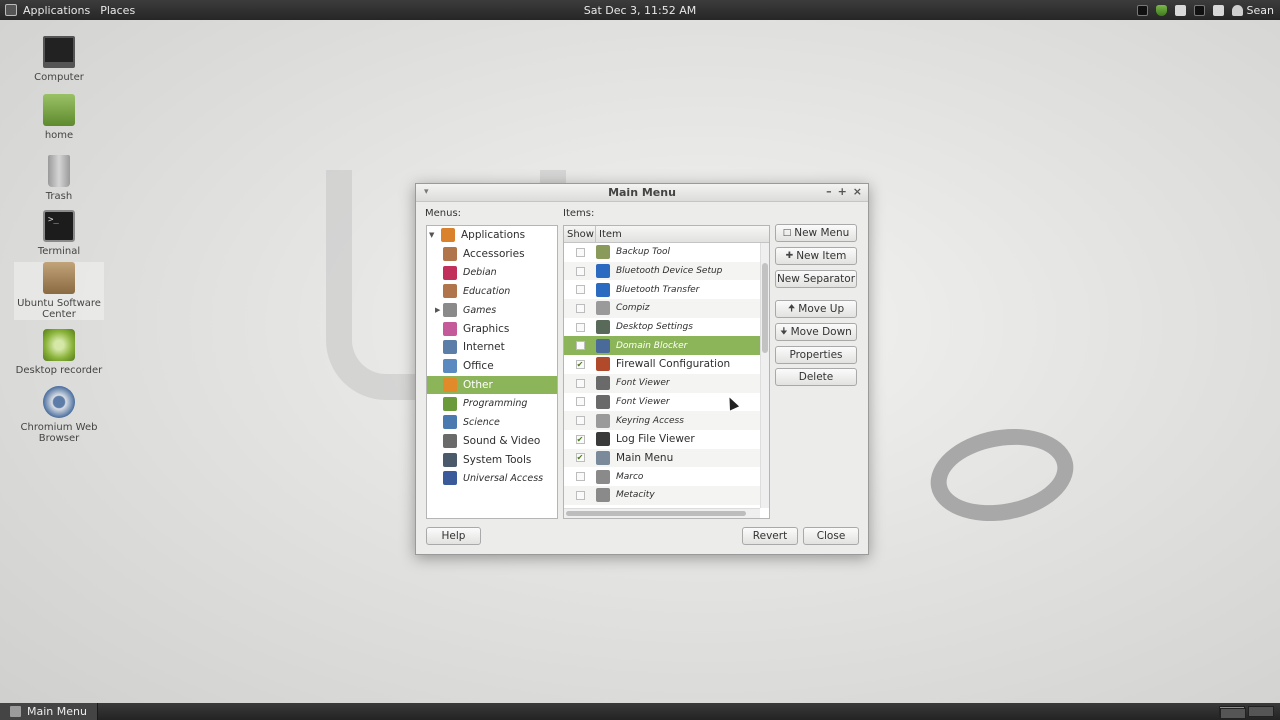  Describe the element at coordinates (492, 254) in the screenshot. I see `menu-tree-item: Accessories` at that location.